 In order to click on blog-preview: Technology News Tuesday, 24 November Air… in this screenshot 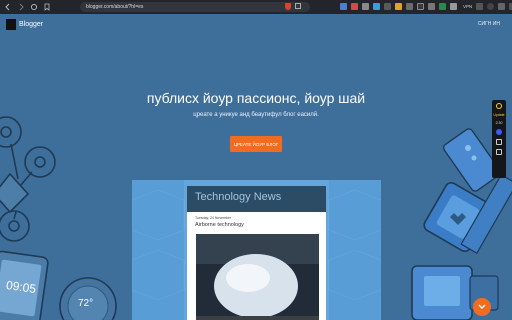, I will do `click(256, 253)`.